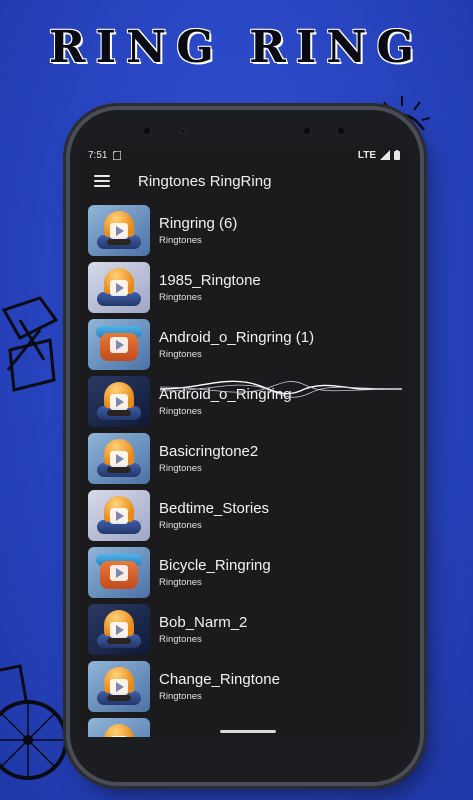 Image resolution: width=473 pixels, height=800 pixels. What do you see at coordinates (366, 155) in the screenshot?
I see `network-type: LTE` at bounding box center [366, 155].